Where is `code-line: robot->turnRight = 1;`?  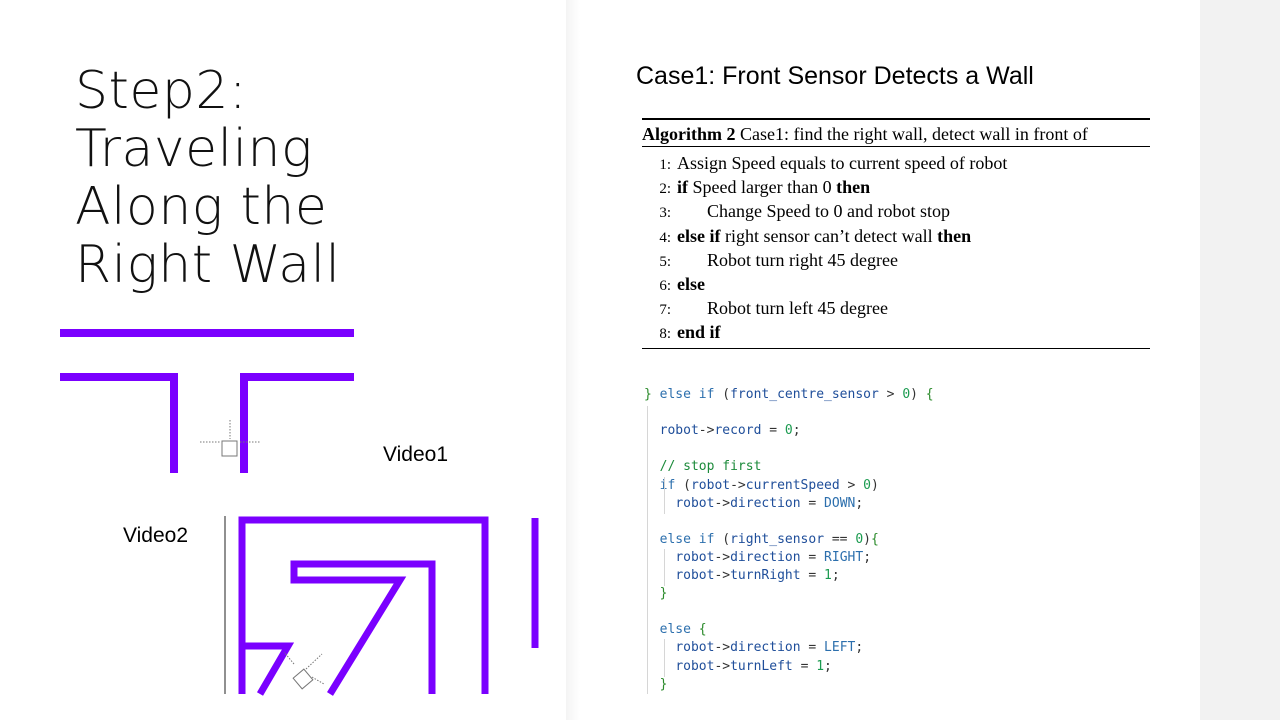
code-line: robot->turnRight = 1; is located at coordinates (757, 575).